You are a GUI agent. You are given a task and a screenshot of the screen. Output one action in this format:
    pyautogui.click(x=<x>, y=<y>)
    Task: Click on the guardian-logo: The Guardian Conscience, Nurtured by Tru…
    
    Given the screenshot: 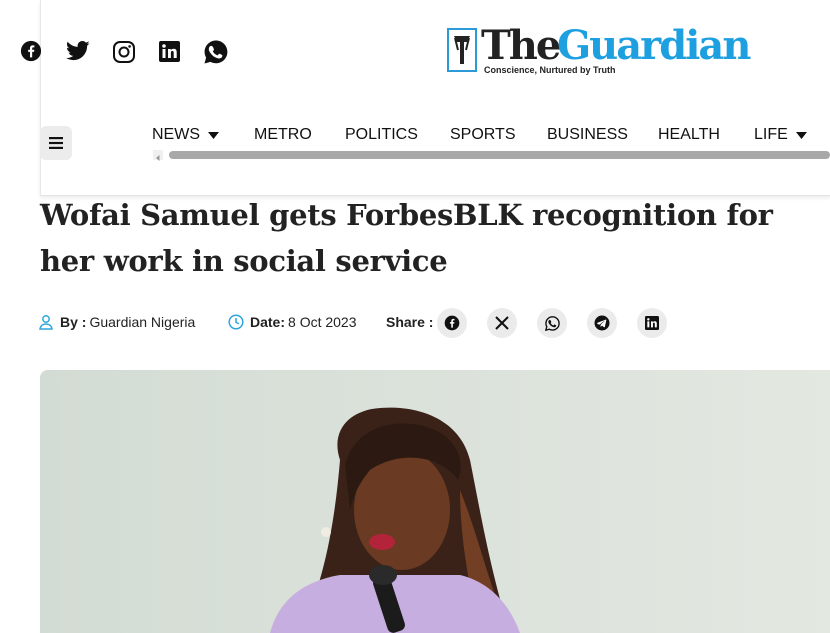 What is the action you would take?
    pyautogui.click(x=599, y=49)
    